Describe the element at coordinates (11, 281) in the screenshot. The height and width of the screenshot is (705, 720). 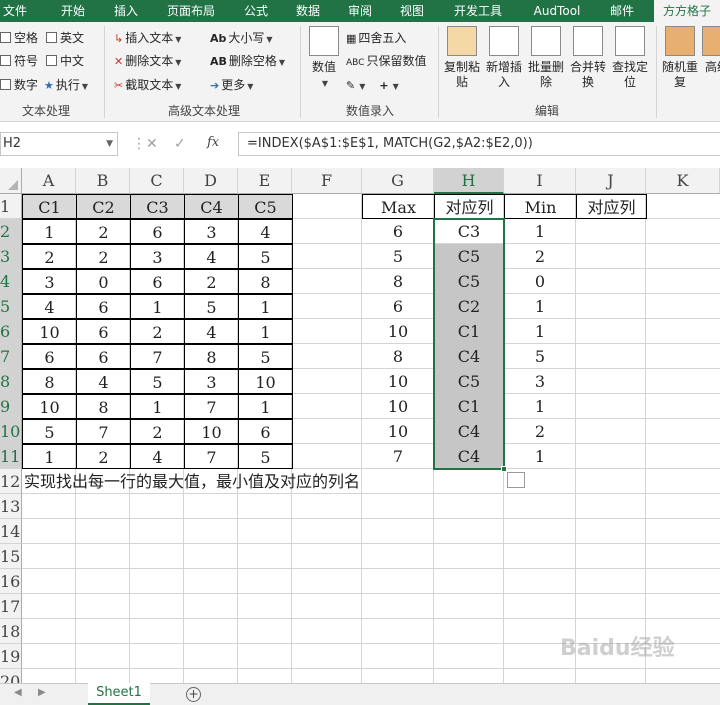
I see `row-header-4: 4` at that location.